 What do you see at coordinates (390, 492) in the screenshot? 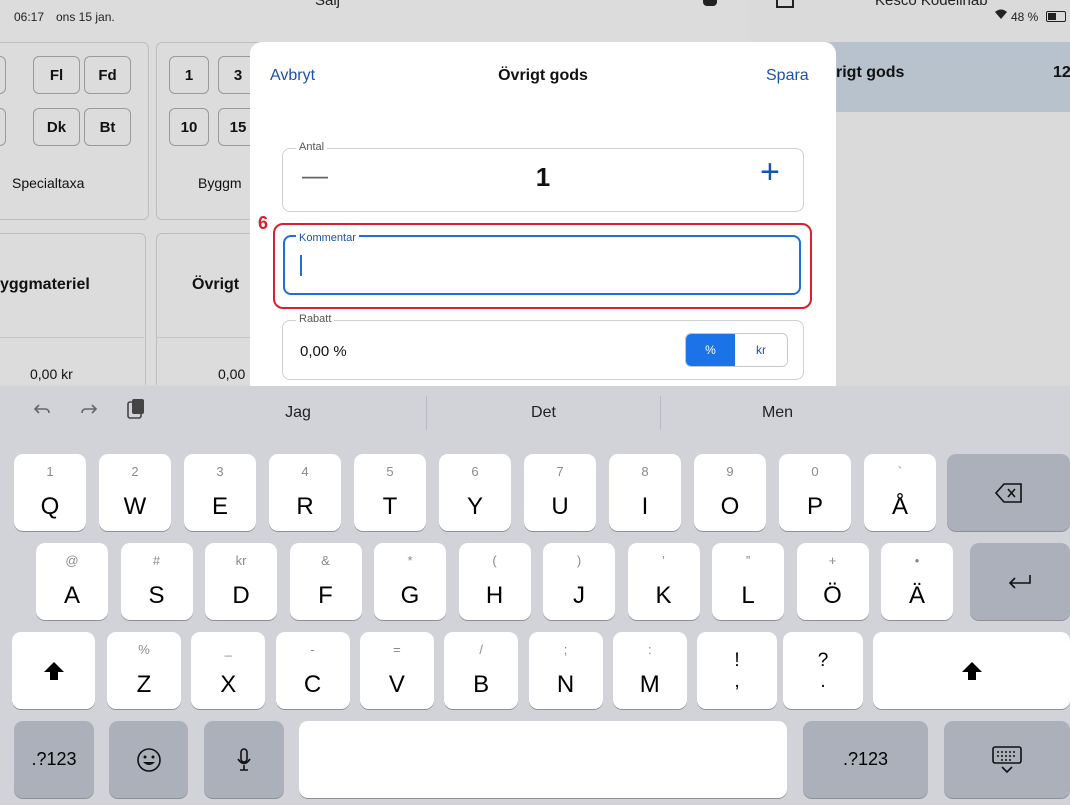
I see `key-t: 5T` at bounding box center [390, 492].